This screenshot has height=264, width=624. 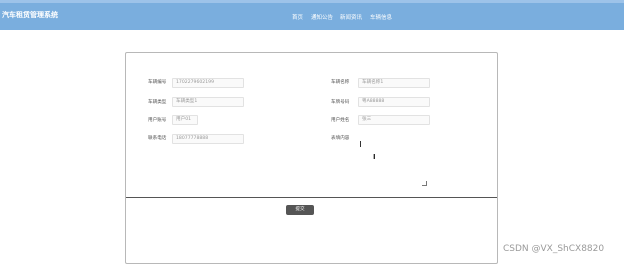 What do you see at coordinates (381, 17) in the screenshot?
I see `nav-vehicles: 车辆信息` at bounding box center [381, 17].